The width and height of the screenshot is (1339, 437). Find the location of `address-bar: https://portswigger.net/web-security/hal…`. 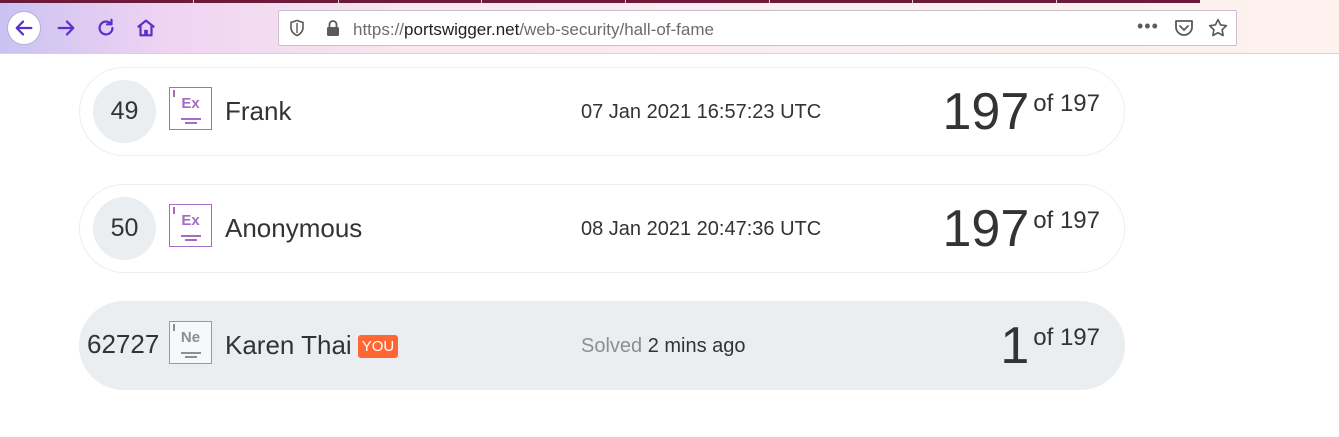

address-bar: https://portswigger.net/web-security/hal… is located at coordinates (757, 28).